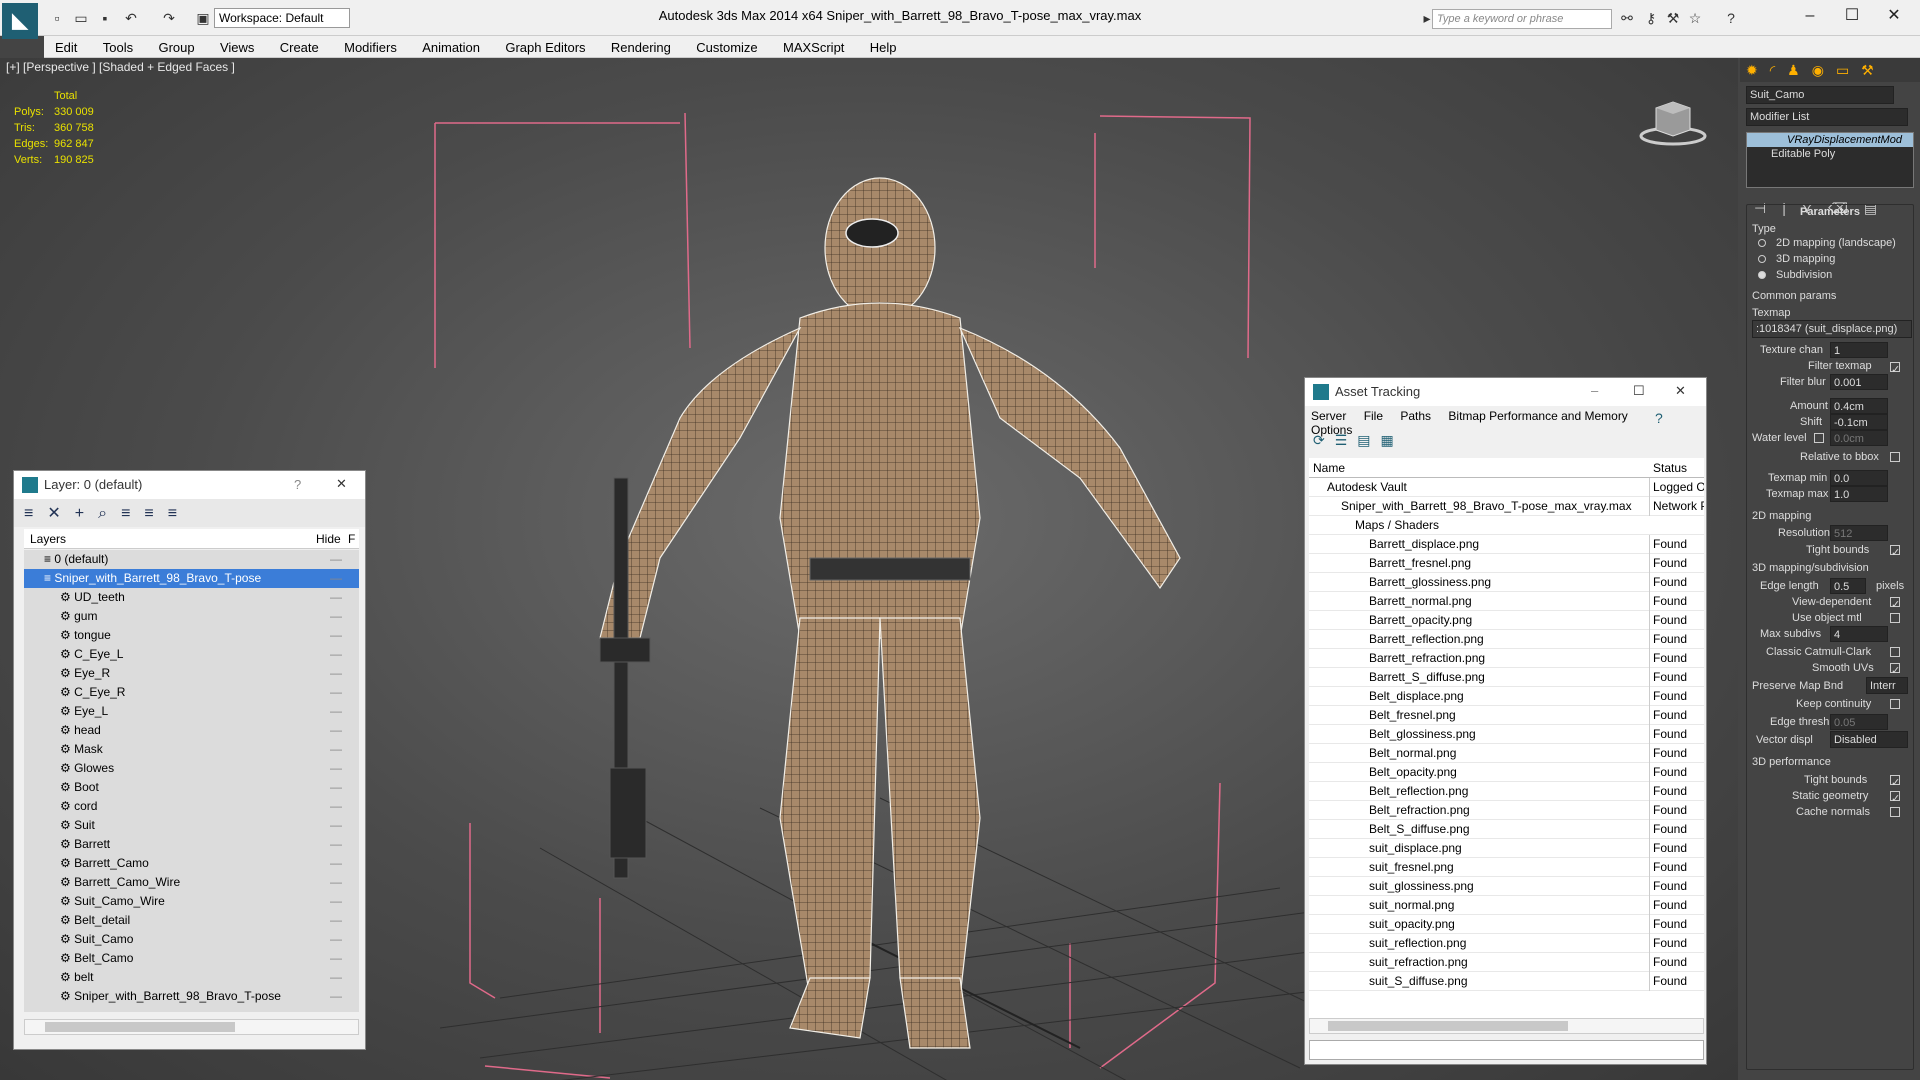 The image size is (1920, 1080). Describe the element at coordinates (191, 692) in the screenshot. I see `layer-row: ⚙ C_Eye_R —` at that location.